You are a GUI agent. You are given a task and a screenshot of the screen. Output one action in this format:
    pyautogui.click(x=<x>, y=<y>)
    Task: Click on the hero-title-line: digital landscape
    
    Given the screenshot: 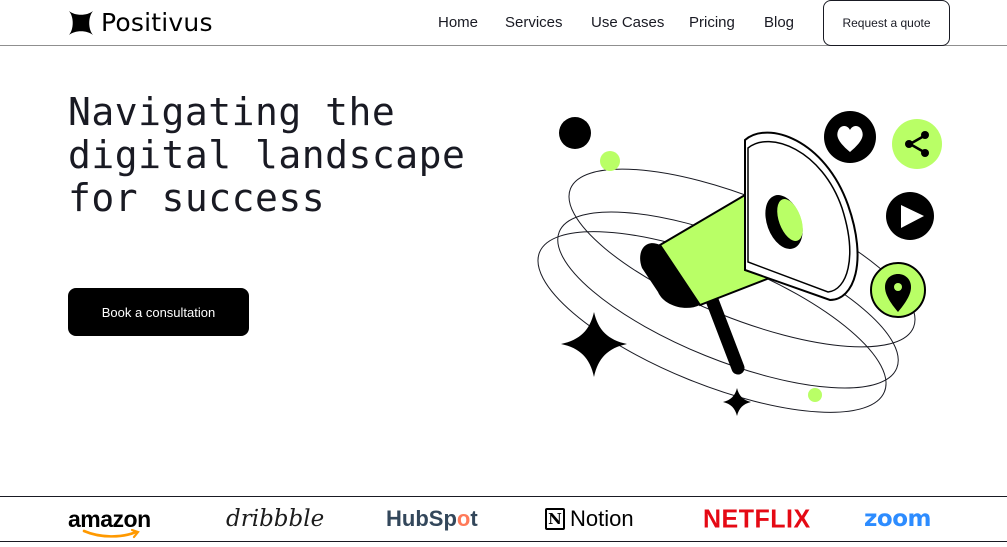 What is the action you would take?
    pyautogui.click(x=267, y=155)
    